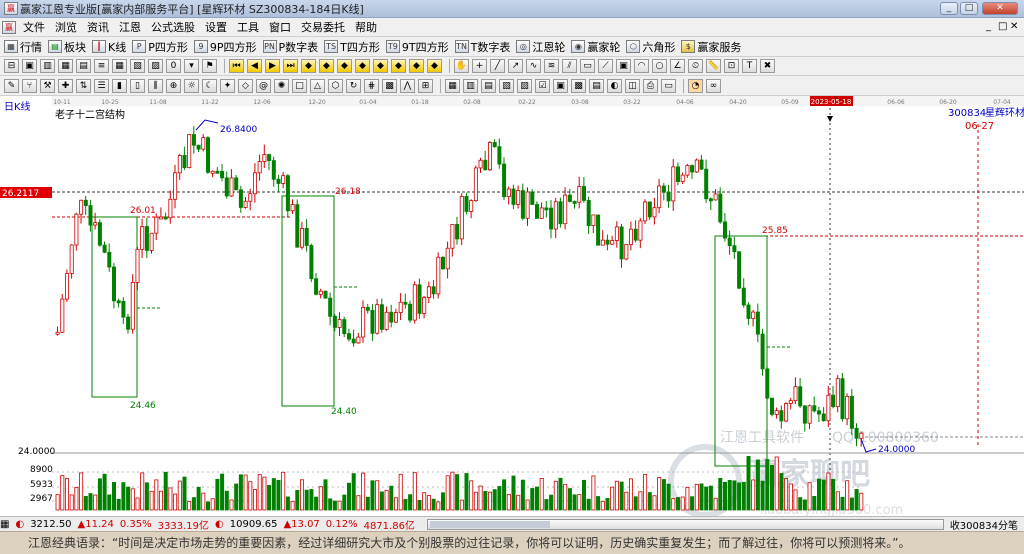 Image resolution: width=1024 pixels, height=554 pixels. I want to click on cycle-icon: ↻, so click(353, 85).